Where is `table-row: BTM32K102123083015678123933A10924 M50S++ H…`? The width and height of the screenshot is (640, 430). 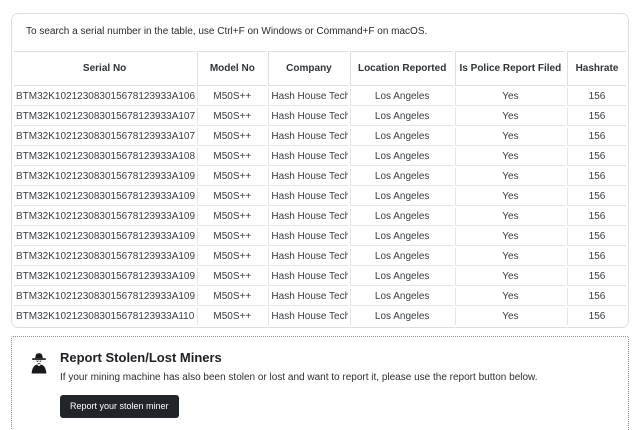 table-row: BTM32K102123083015678123933A10924 M50S++ H… is located at coordinates (320, 217).